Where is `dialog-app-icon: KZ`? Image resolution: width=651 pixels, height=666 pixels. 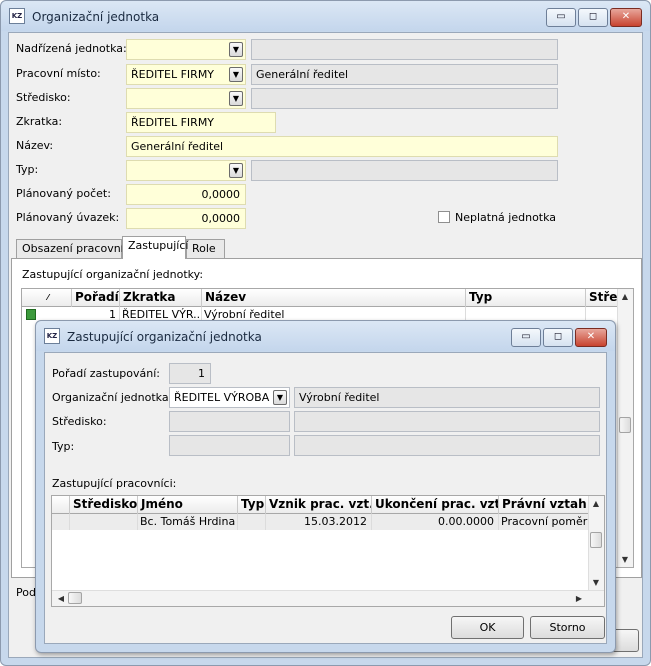
dialog-app-icon: KZ is located at coordinates (52, 336).